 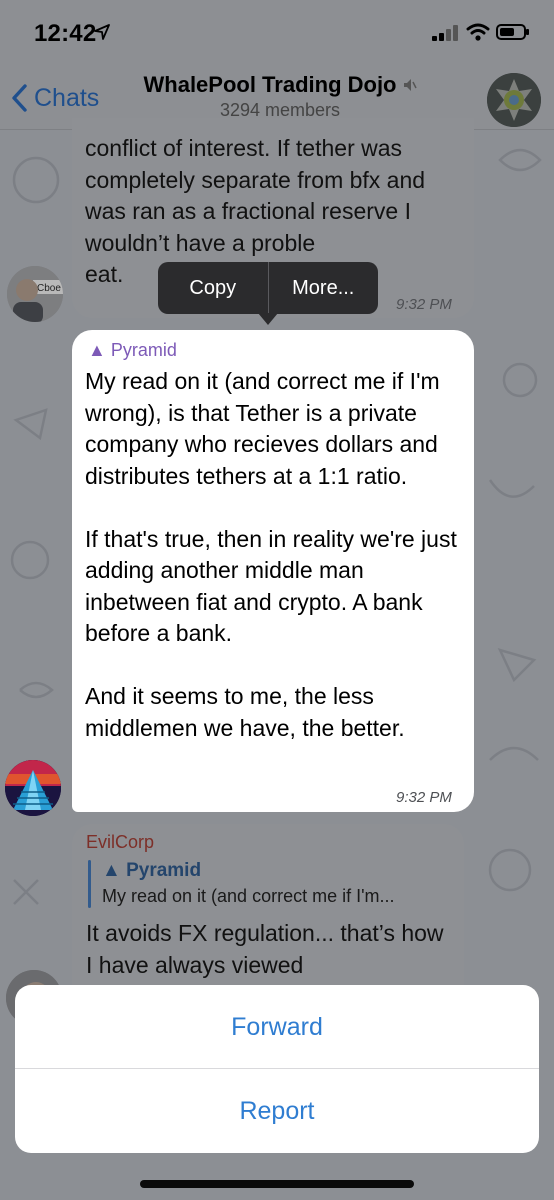 What do you see at coordinates (49, 288) in the screenshot?
I see `avatar-label: Cboe` at bounding box center [49, 288].